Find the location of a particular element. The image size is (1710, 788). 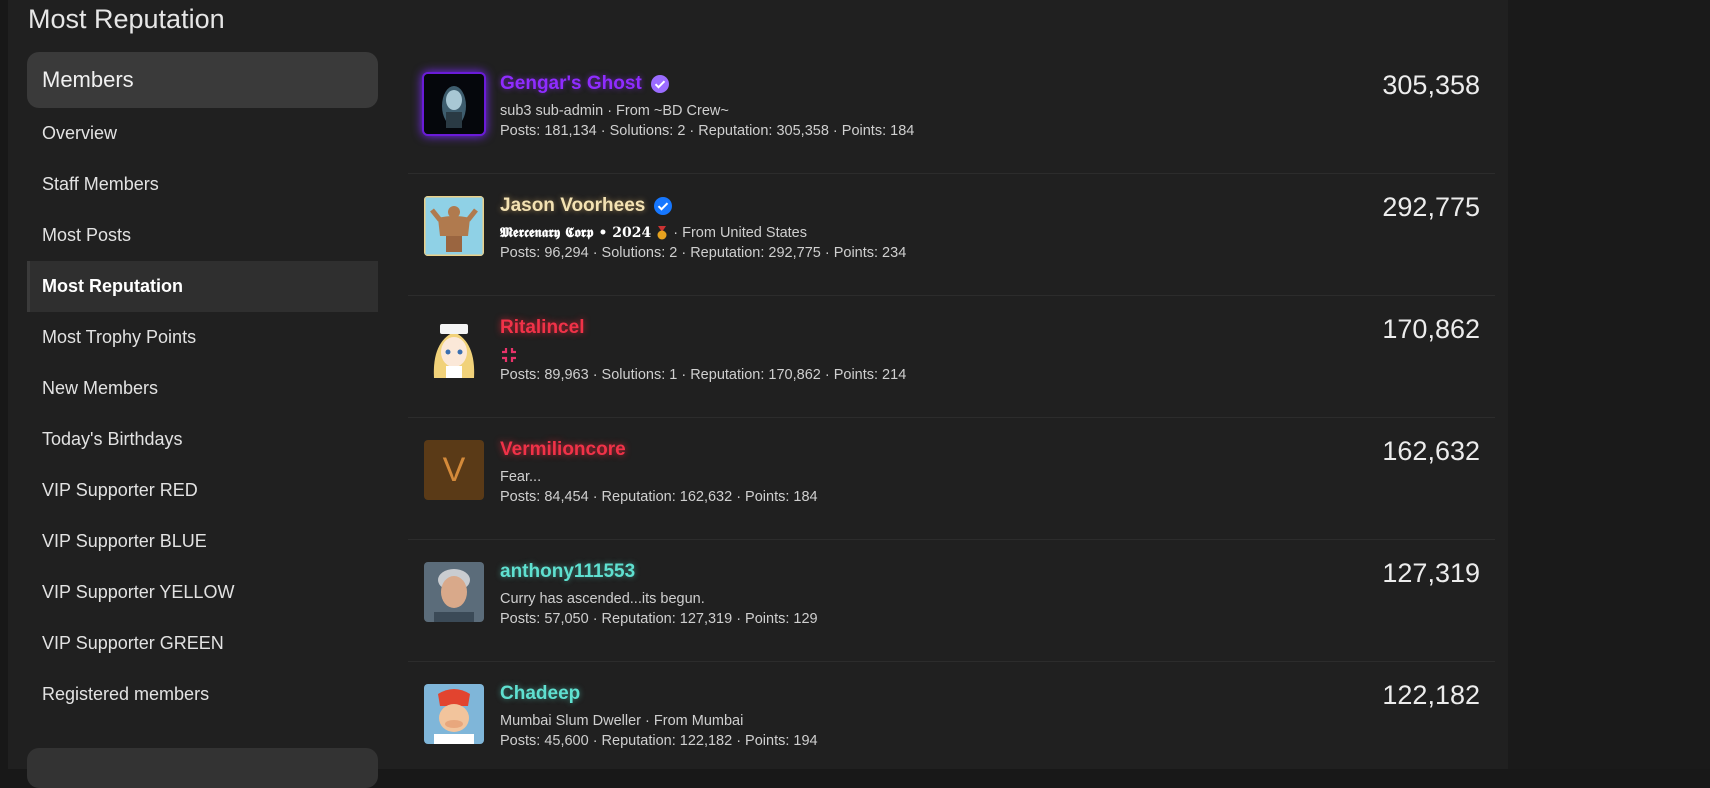

username-link: Ritalincel is located at coordinates (542, 328).